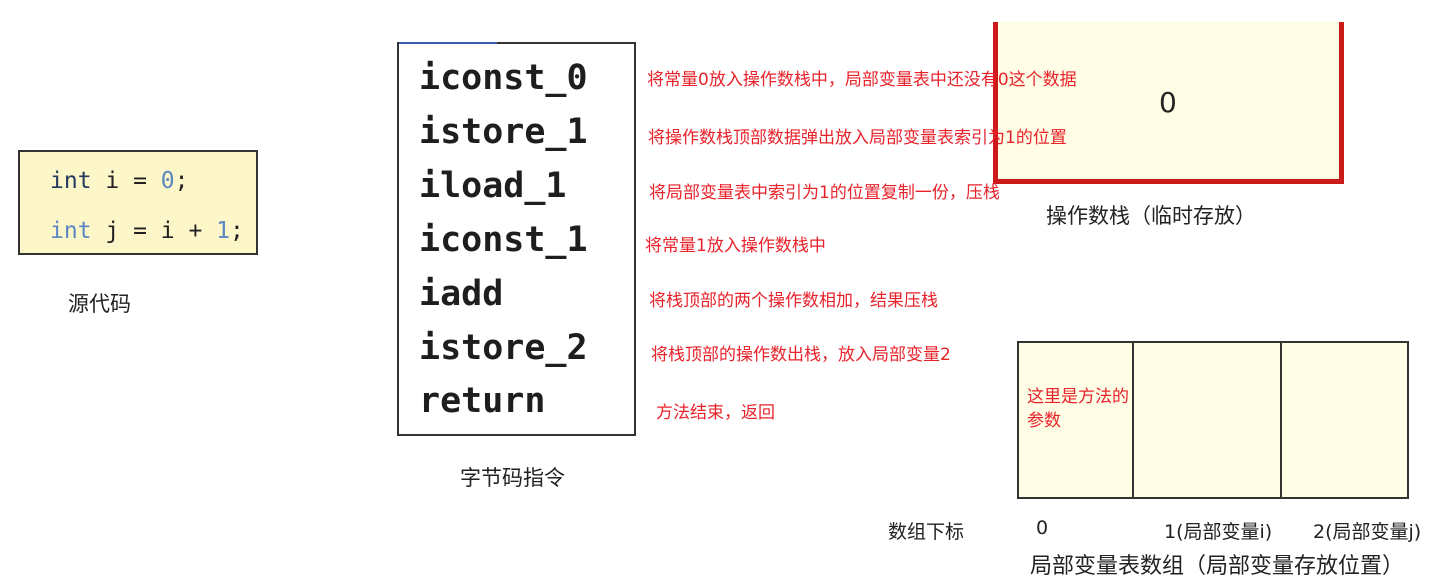 This screenshot has width=1435, height=580. Describe the element at coordinates (223, 231) in the screenshot. I see `number: 1` at that location.